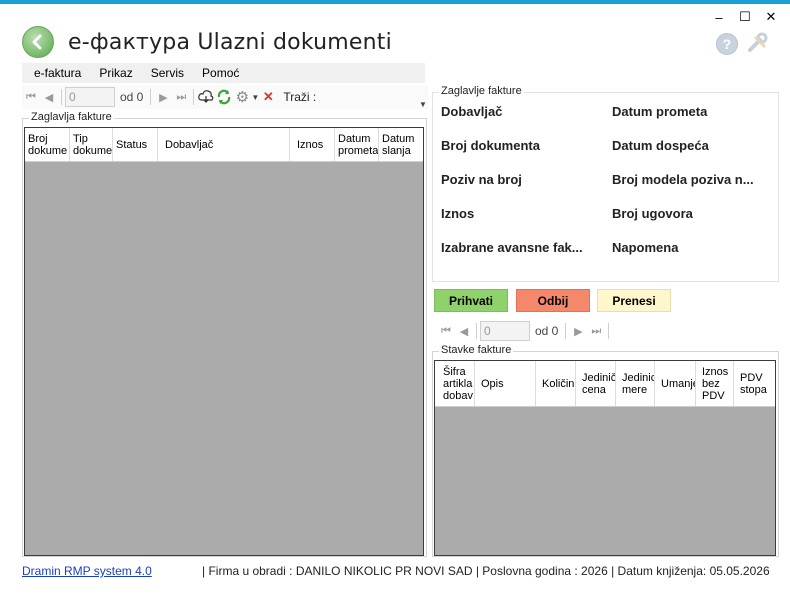 The height and width of the screenshot is (599, 790). I want to click on back-button, so click(38, 42).